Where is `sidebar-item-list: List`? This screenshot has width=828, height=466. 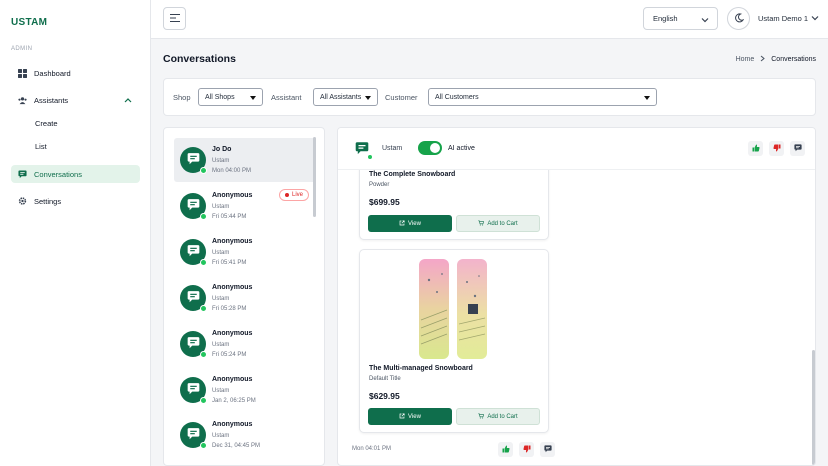
sidebar-item-list: List is located at coordinates (41, 146).